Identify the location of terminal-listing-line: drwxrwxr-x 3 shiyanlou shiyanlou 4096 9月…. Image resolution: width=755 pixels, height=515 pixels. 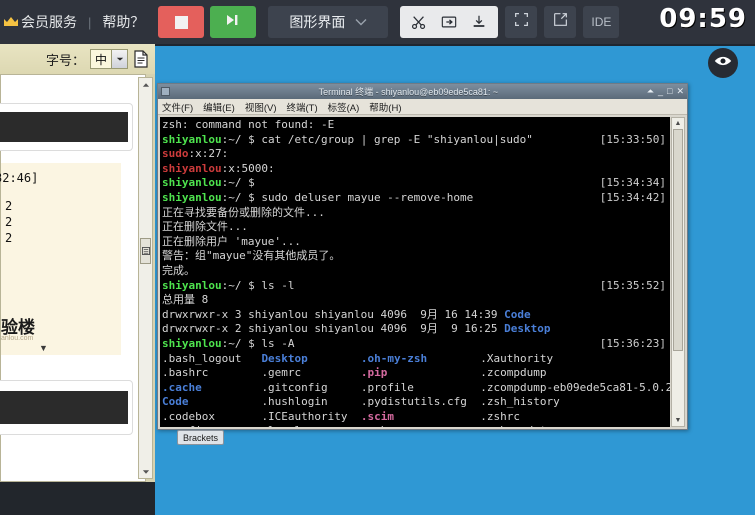
(346, 314).